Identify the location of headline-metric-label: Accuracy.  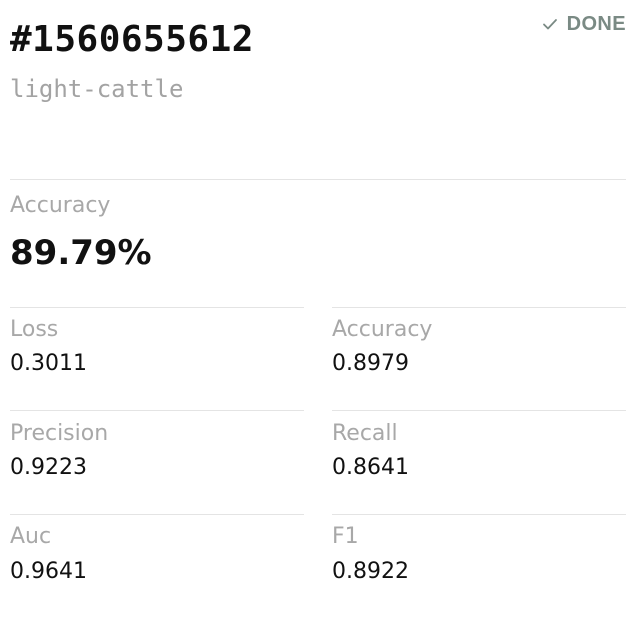
(60, 205).